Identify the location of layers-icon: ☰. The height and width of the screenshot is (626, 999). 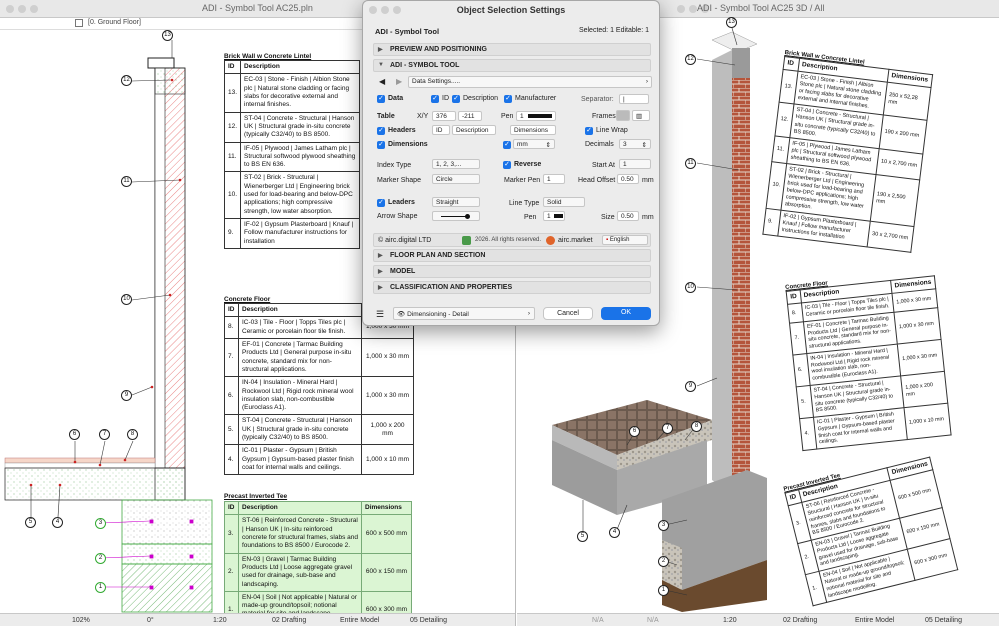
(380, 314).